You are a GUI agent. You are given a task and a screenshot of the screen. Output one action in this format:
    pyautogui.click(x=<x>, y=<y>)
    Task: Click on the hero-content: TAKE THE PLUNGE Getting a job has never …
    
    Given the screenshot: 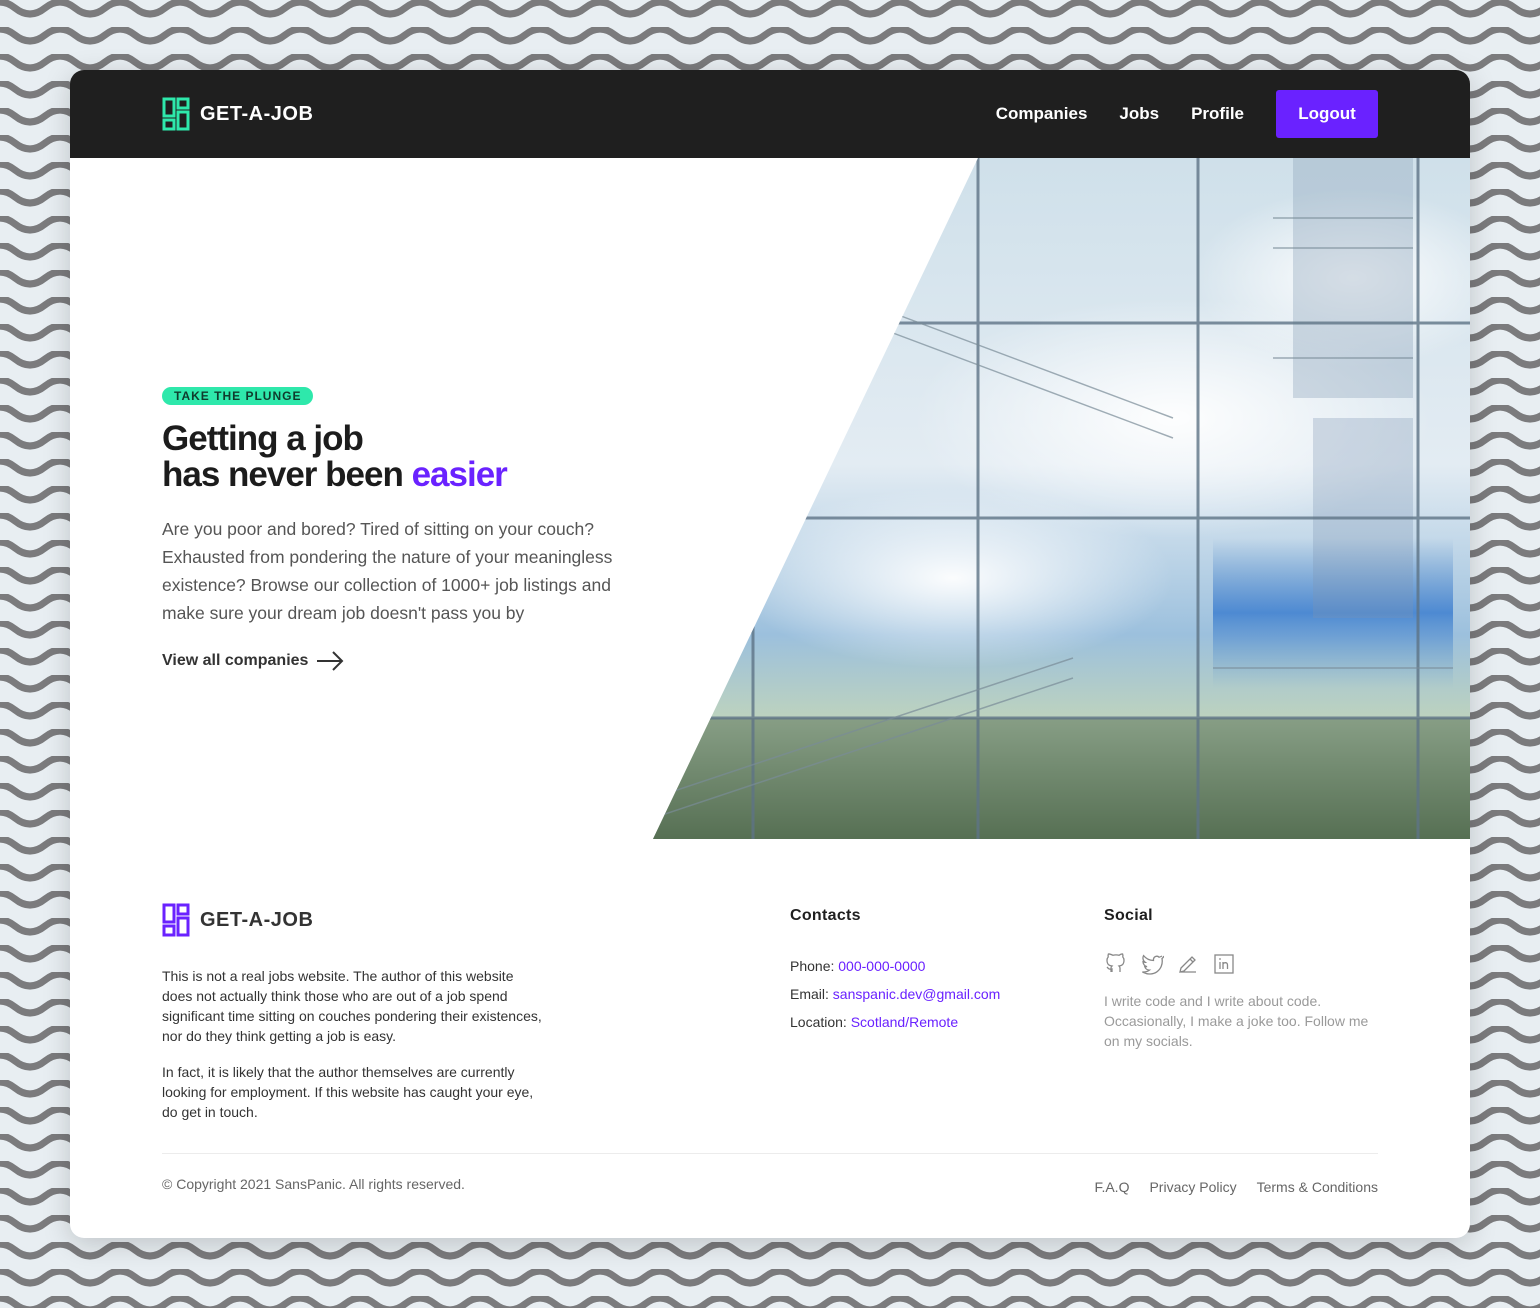 What is the action you would take?
    pyautogui.click(x=402, y=529)
    